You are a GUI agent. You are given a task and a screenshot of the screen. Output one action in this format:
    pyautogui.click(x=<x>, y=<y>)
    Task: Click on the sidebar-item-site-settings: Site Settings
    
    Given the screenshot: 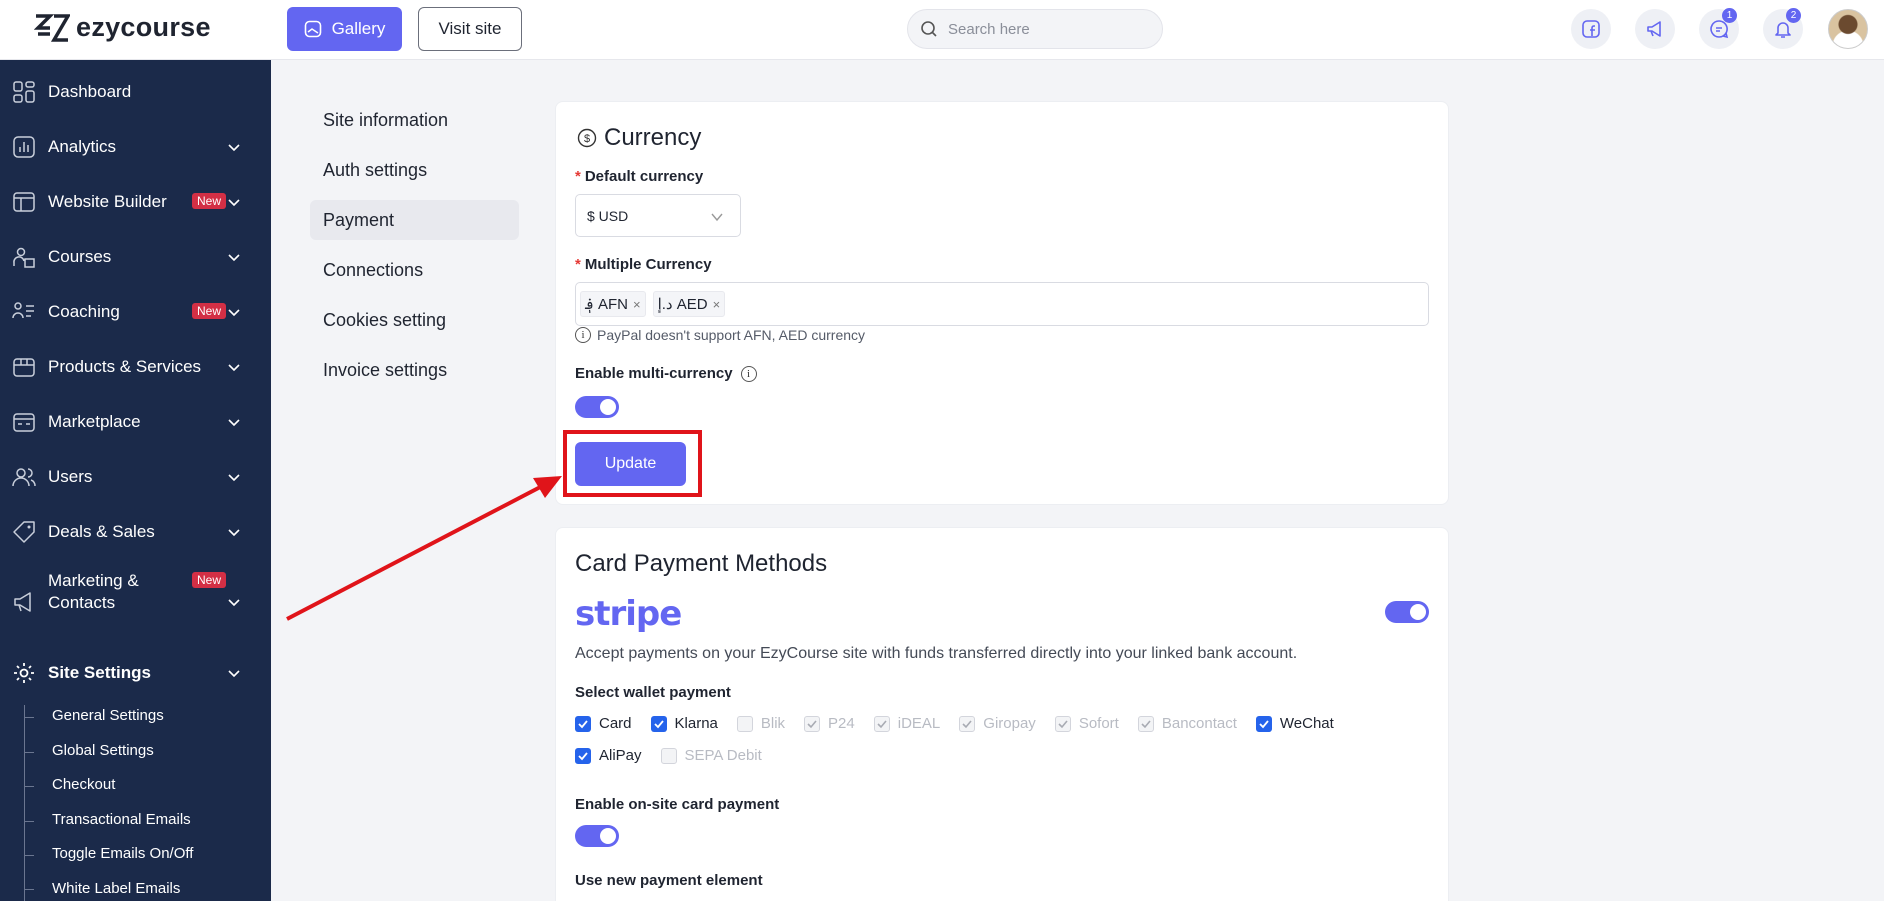 What is the action you would take?
    pyautogui.click(x=135, y=673)
    